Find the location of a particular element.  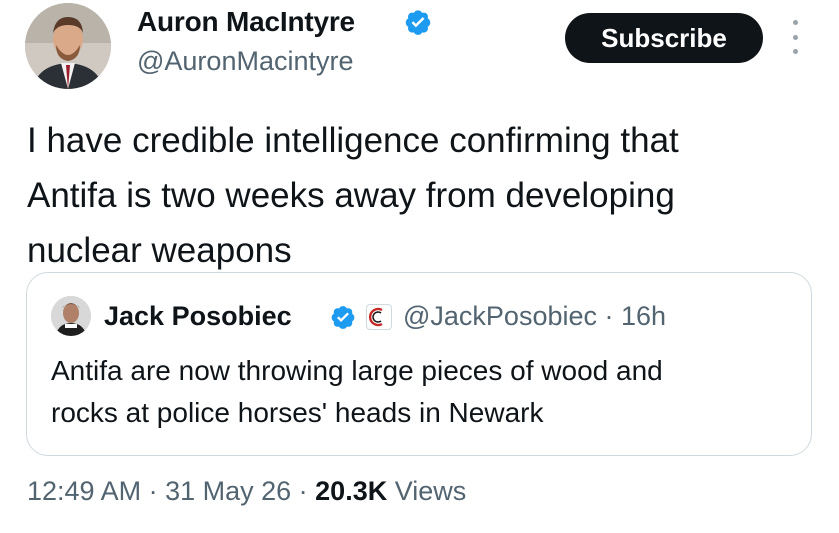

affiliate-badge-icon is located at coordinates (379, 317).